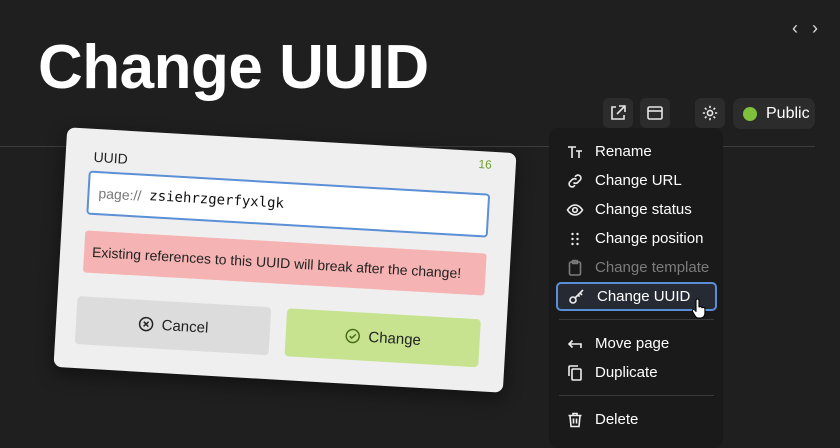  What do you see at coordinates (623, 151) in the screenshot?
I see `menu-item-label: Rename` at bounding box center [623, 151].